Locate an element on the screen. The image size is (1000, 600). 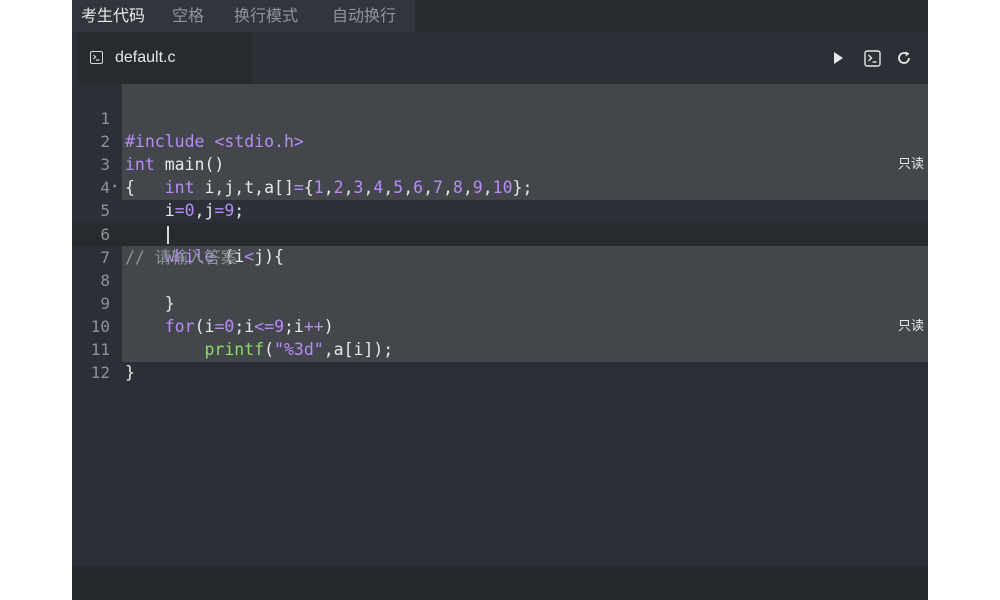
text-cursor is located at coordinates (168, 235).